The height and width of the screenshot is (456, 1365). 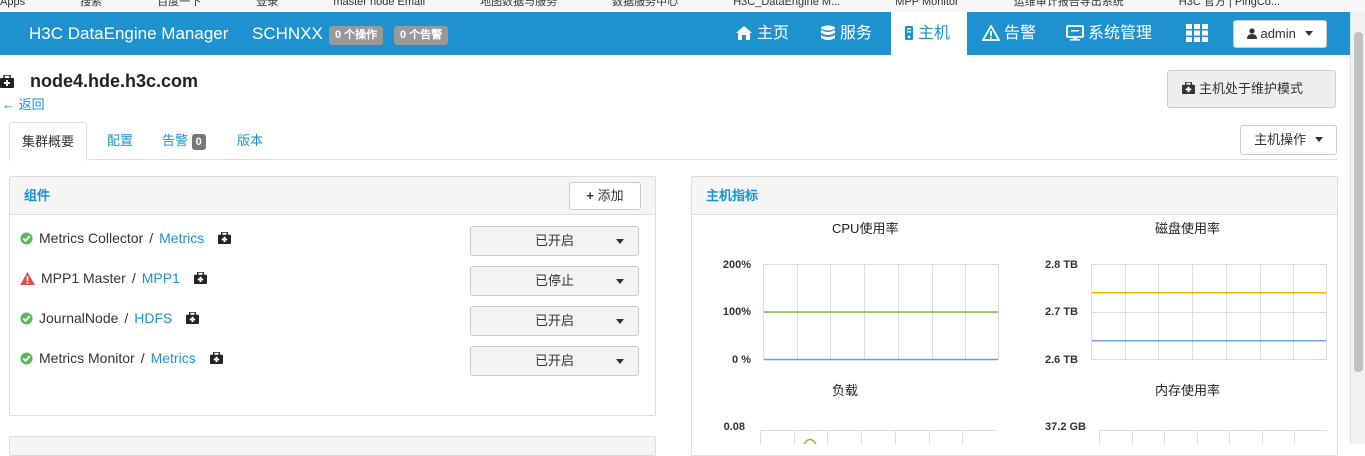 What do you see at coordinates (1209, 312) in the screenshot?
I see `disk-usage-chart` at bounding box center [1209, 312].